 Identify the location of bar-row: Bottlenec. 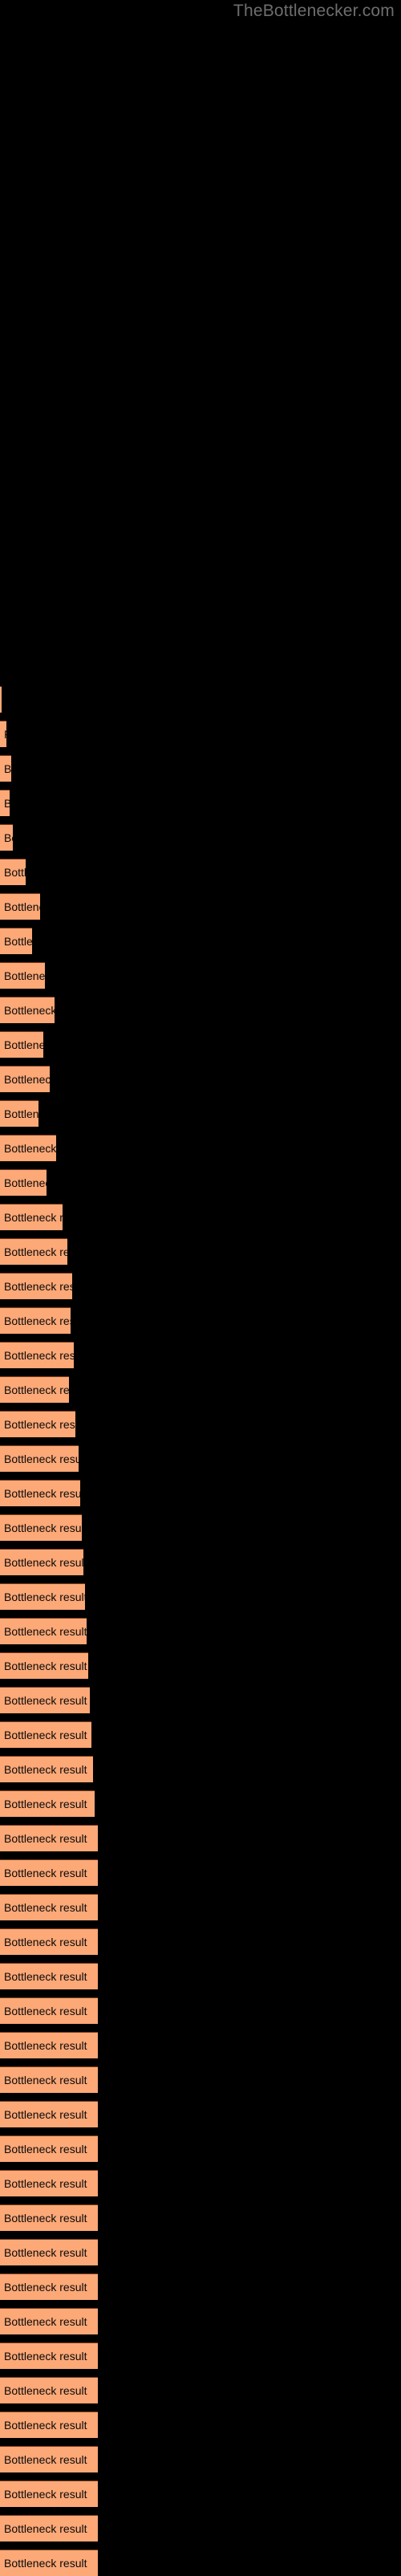
(200, 941).